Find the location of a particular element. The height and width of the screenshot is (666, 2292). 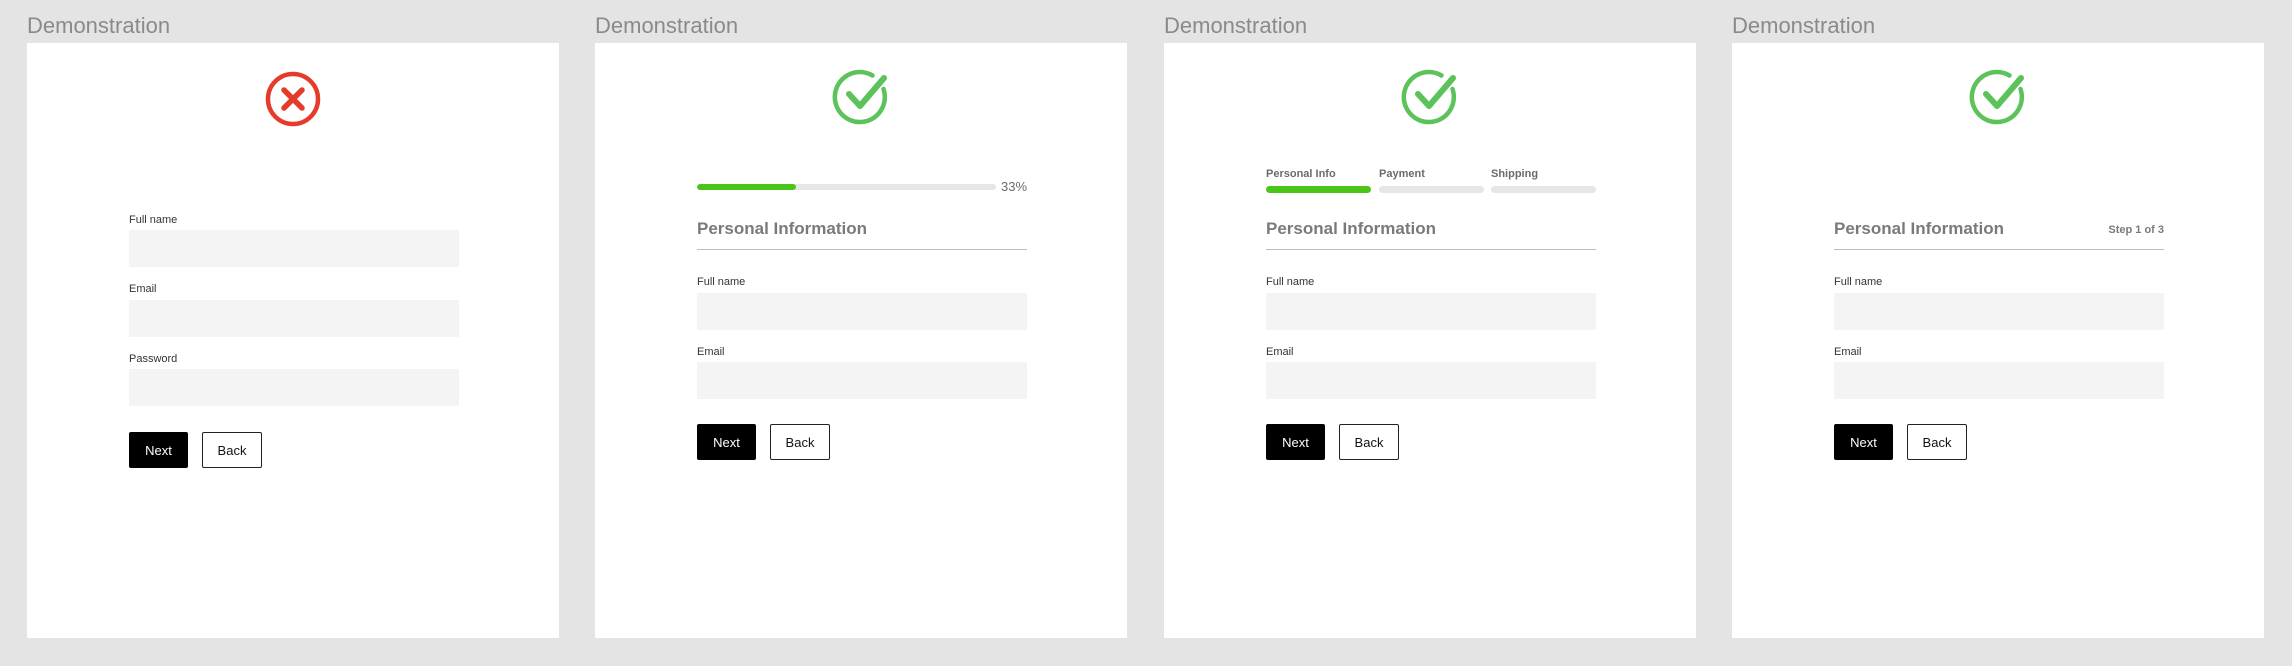

step-counter: Step 1 of 3 is located at coordinates (2136, 230).